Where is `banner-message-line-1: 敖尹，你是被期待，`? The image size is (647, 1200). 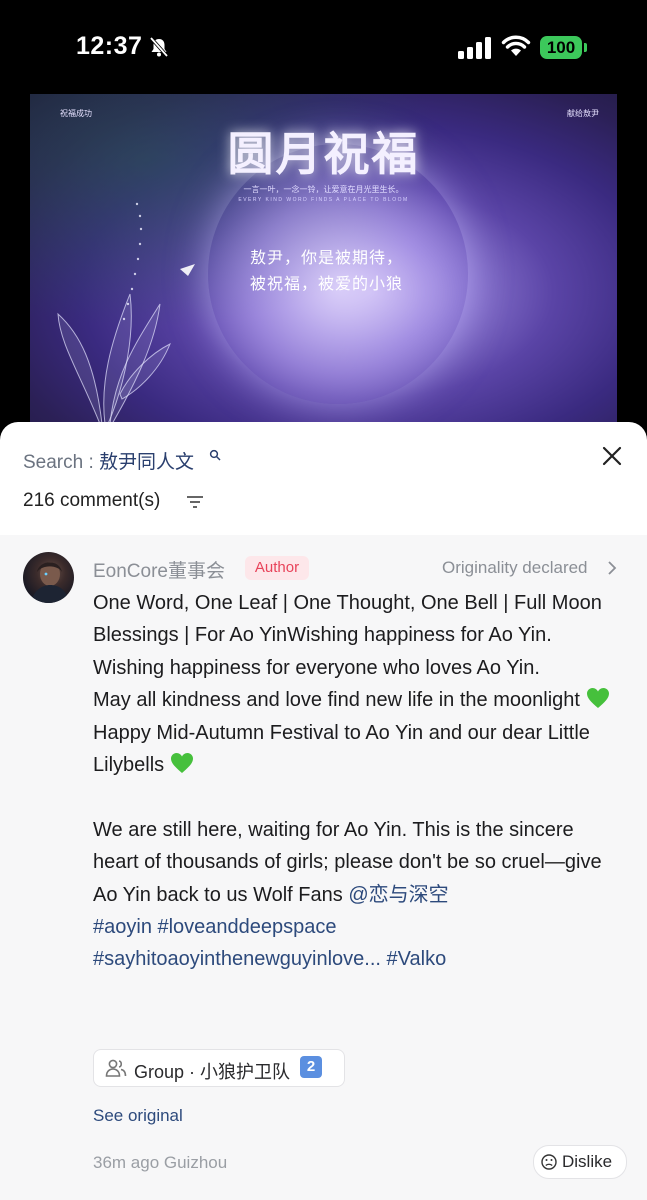 banner-message-line-1: 敖尹，你是被期待， is located at coordinates (327, 258).